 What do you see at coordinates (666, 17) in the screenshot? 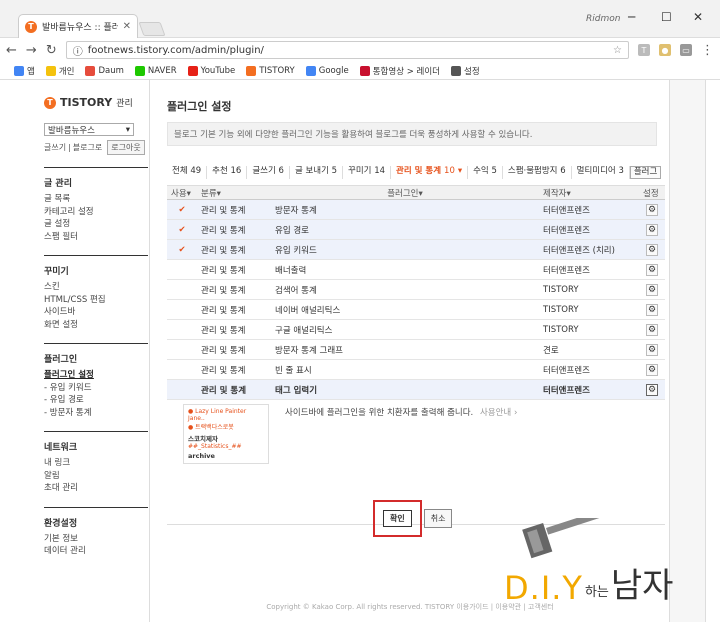
I see `maximize-icon: ☐` at bounding box center [666, 17].